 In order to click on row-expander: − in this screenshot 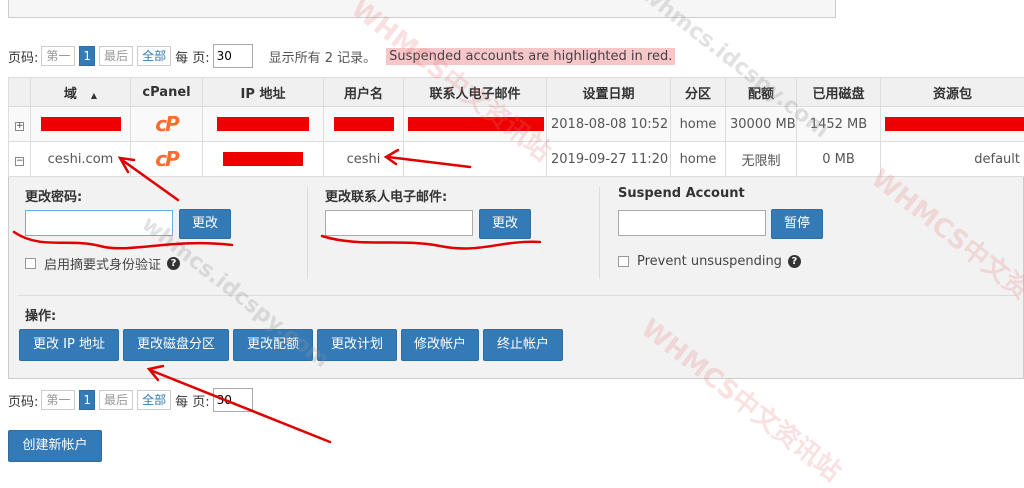, I will do `click(20, 159)`.